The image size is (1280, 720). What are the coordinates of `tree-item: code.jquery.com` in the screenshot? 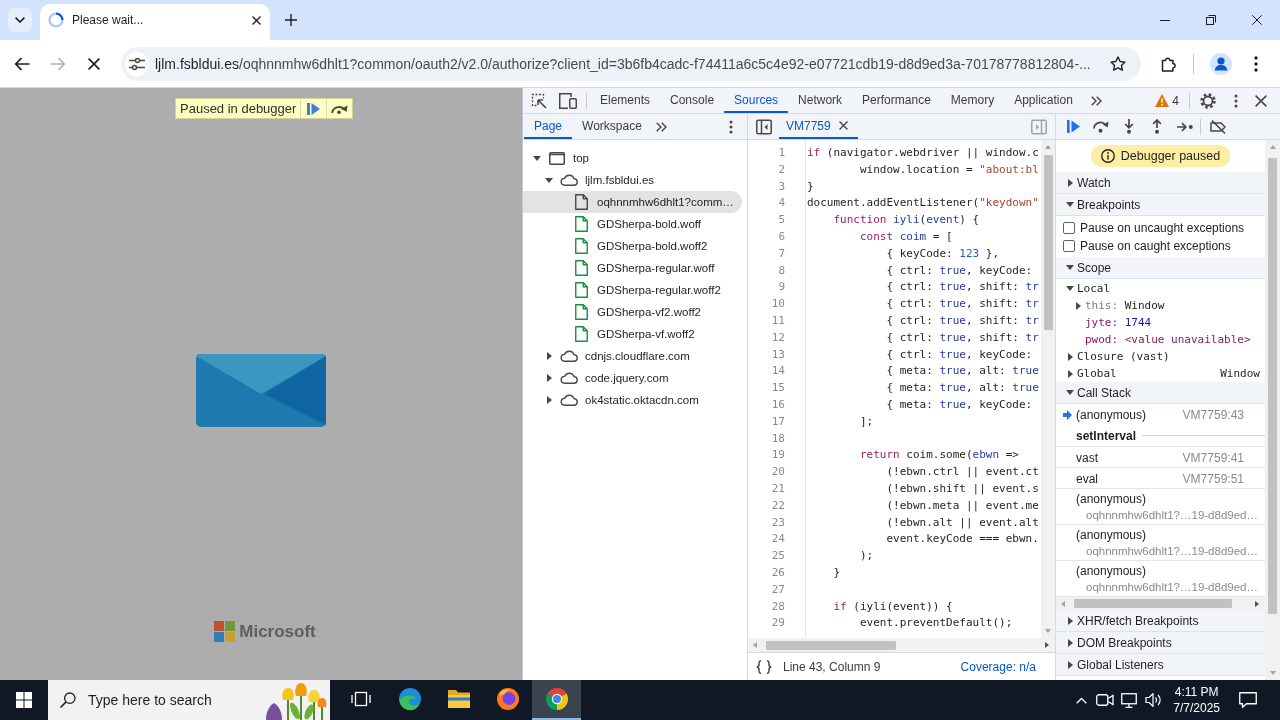 It's located at (632, 378).